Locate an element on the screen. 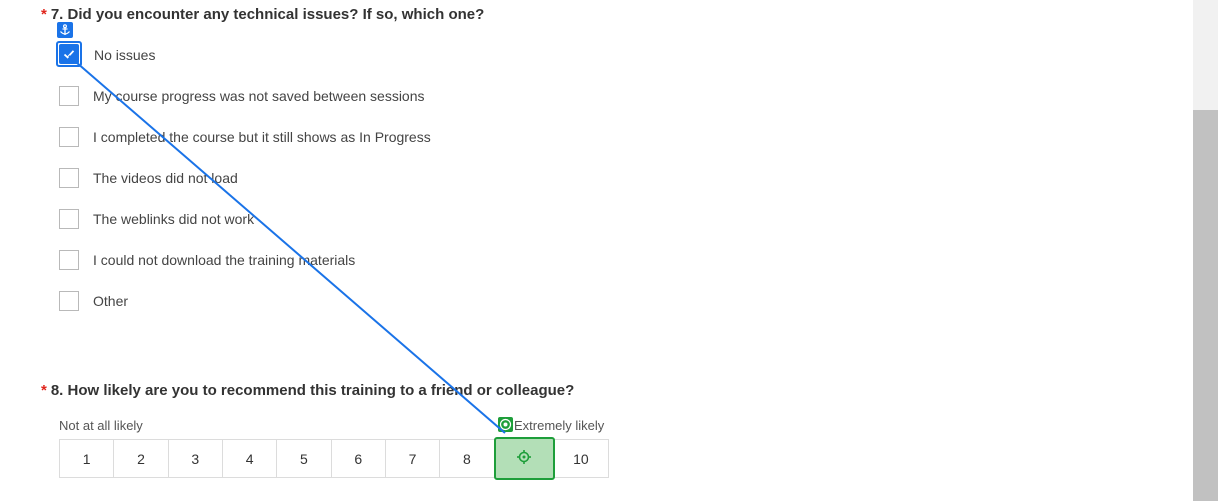  scale-option-7: 7 is located at coordinates (413, 458).